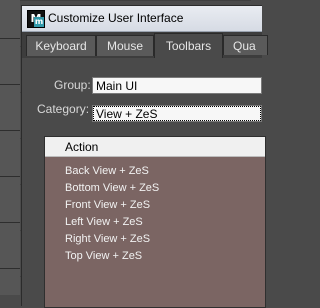 Image resolution: width=320 pixels, height=308 pixels. What do you see at coordinates (39, 22) in the screenshot?
I see `app-icon-sub: m` at bounding box center [39, 22].